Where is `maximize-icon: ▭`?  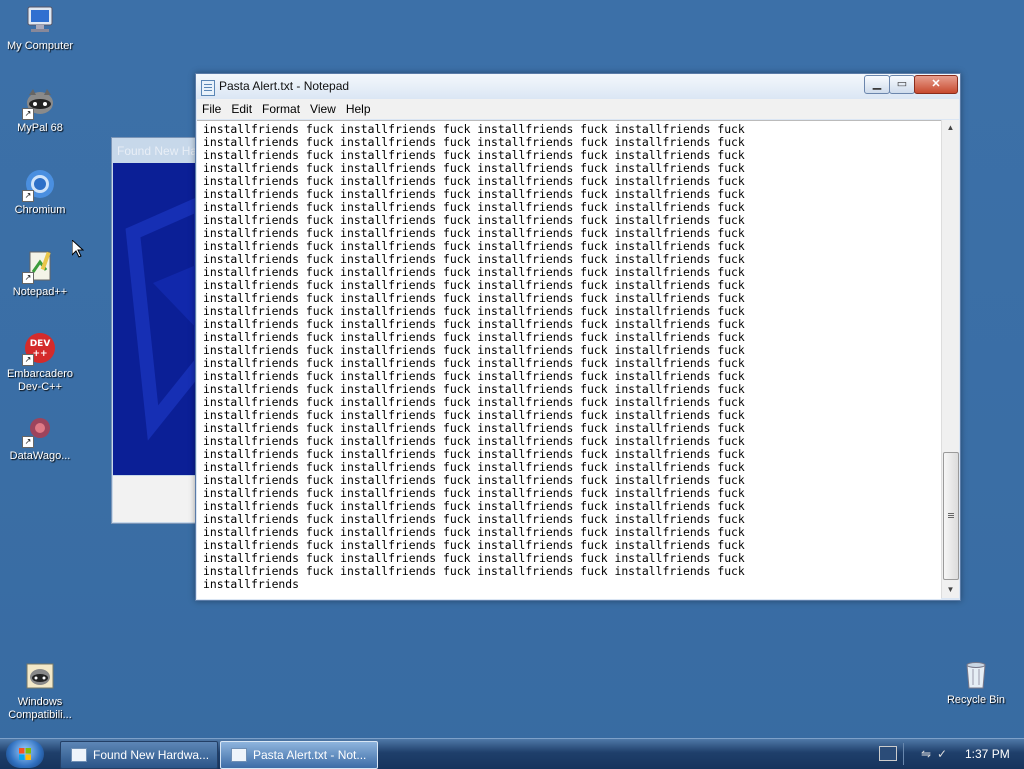
maximize-icon: ▭ is located at coordinates (902, 84).